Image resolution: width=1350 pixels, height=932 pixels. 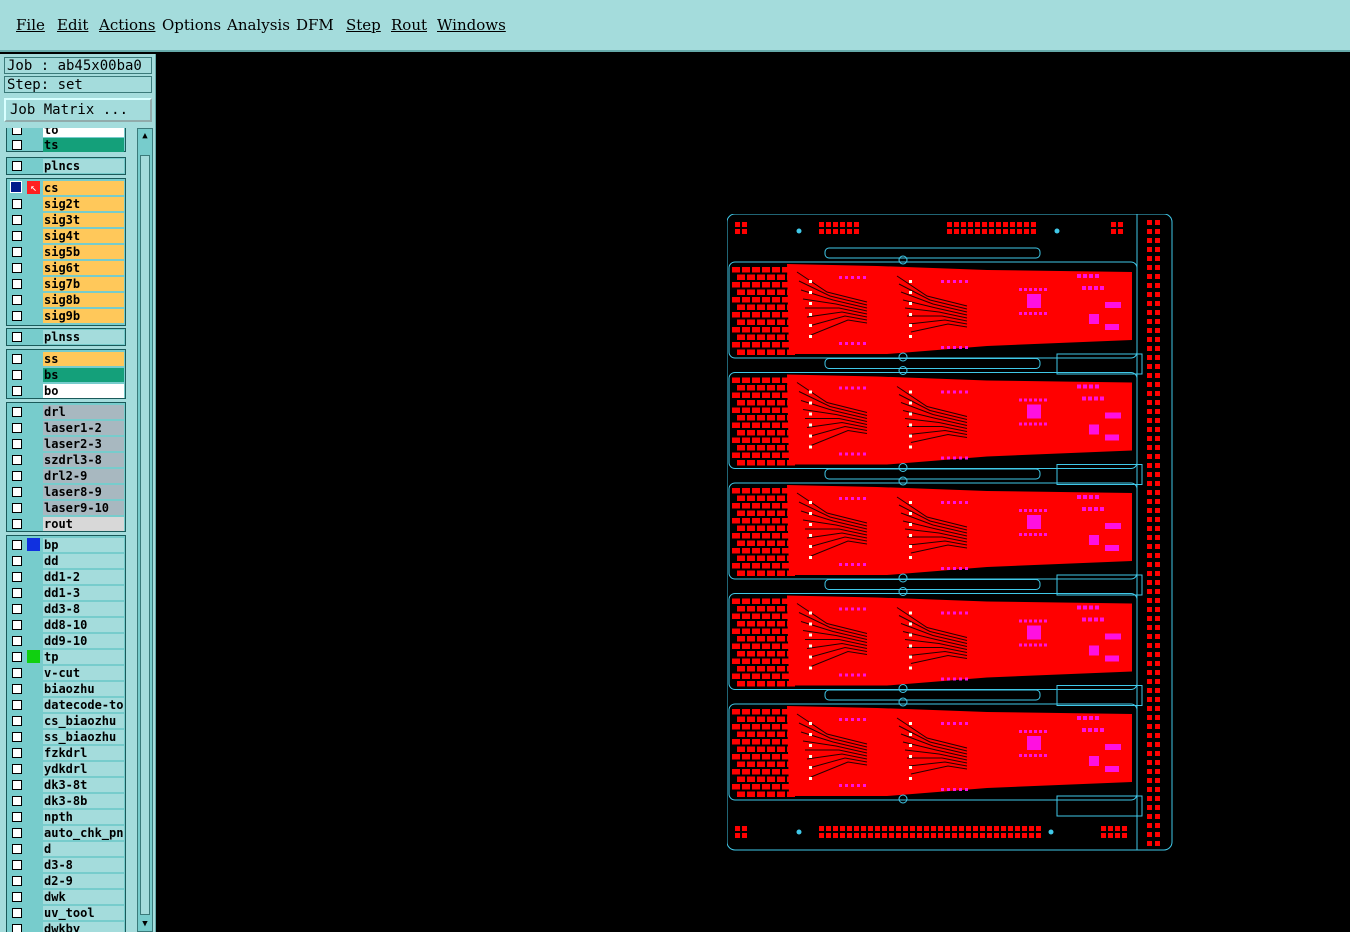 What do you see at coordinates (66, 689) in the screenshot?
I see `layer-row-biaozhu: biaozhu` at bounding box center [66, 689].